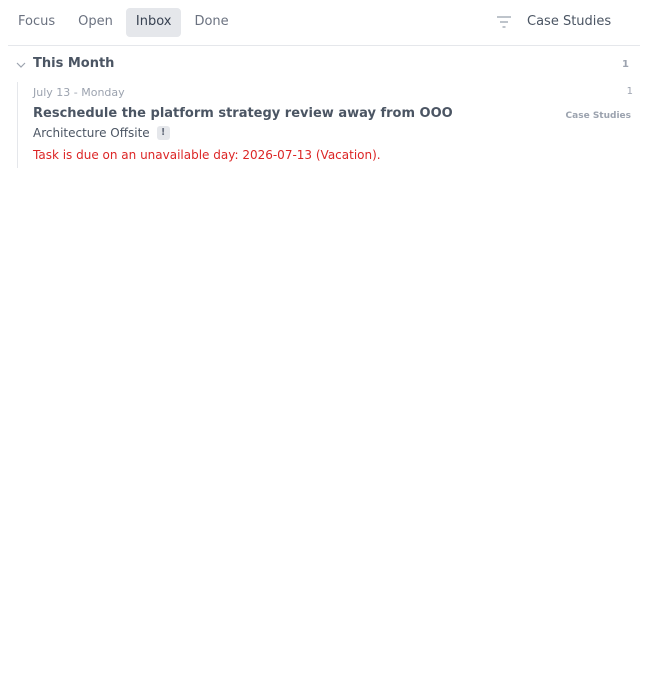 Image resolution: width=648 pixels, height=674 pixels. What do you see at coordinates (21, 65) in the screenshot?
I see `chevron-down-icon` at bounding box center [21, 65].